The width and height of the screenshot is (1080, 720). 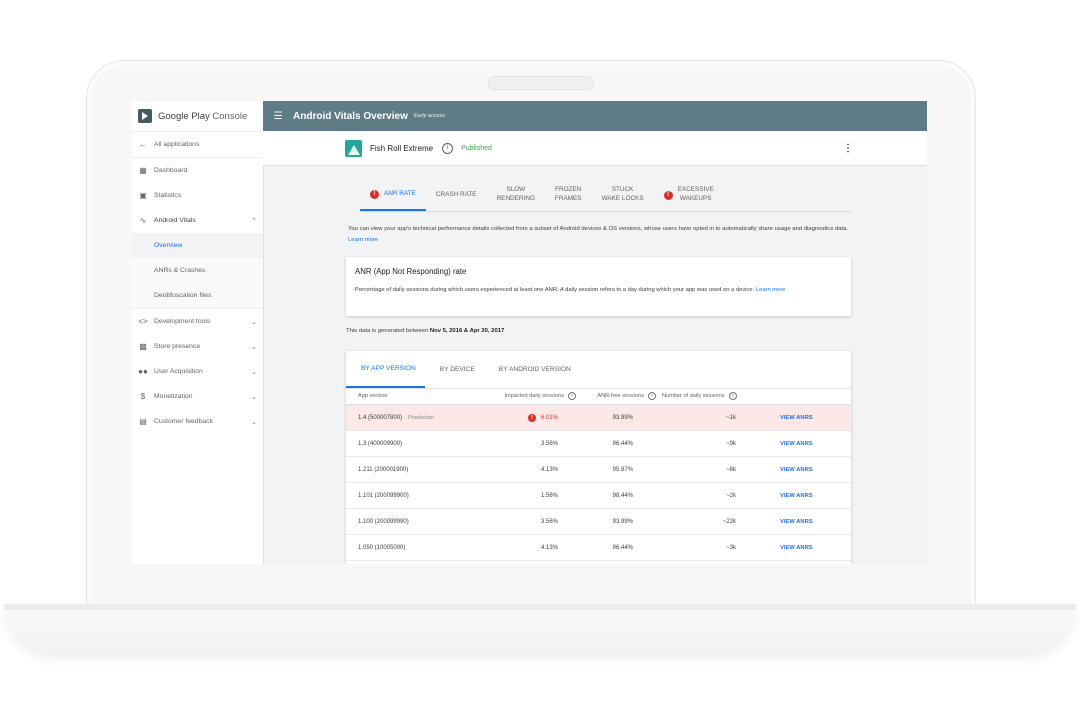 What do you see at coordinates (695, 190) in the screenshot?
I see `tab-label-line1: EXCESSIVE` at bounding box center [695, 190].